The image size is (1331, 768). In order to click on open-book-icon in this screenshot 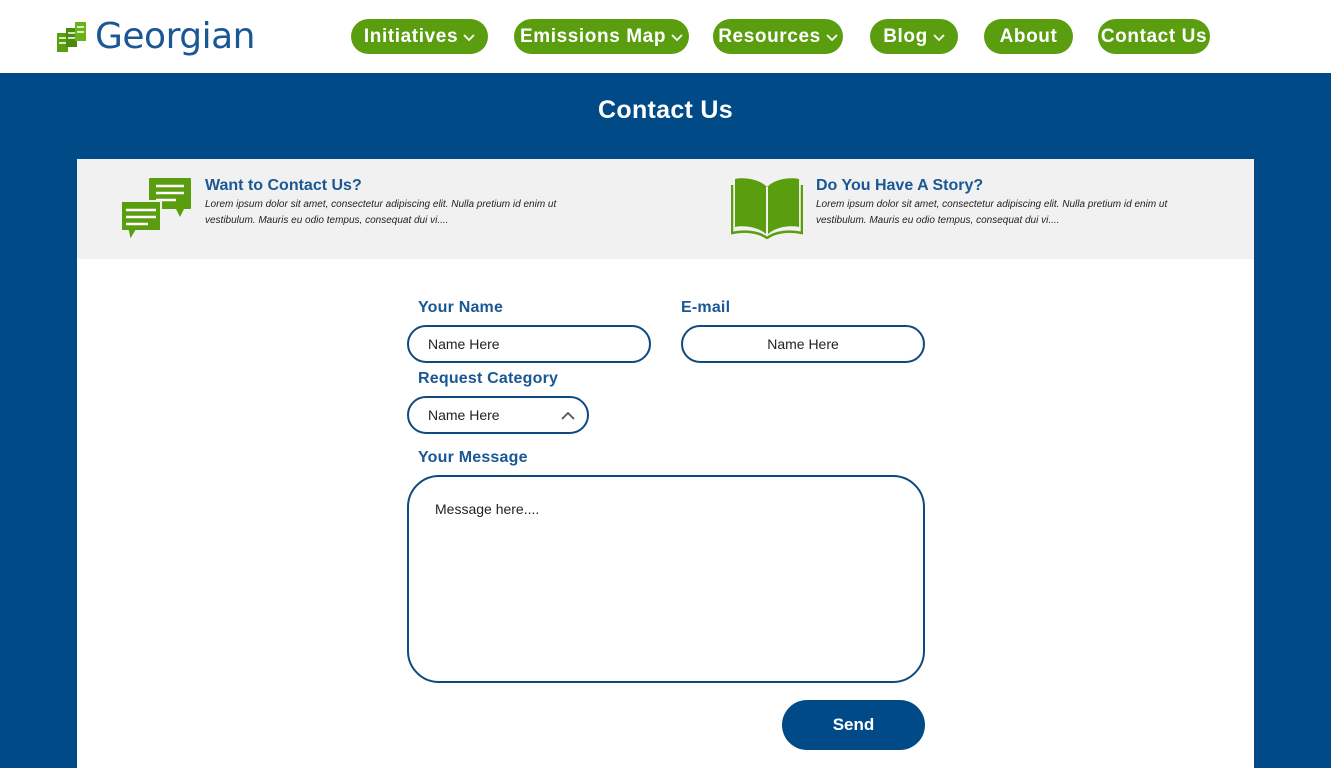, I will do `click(767, 208)`.